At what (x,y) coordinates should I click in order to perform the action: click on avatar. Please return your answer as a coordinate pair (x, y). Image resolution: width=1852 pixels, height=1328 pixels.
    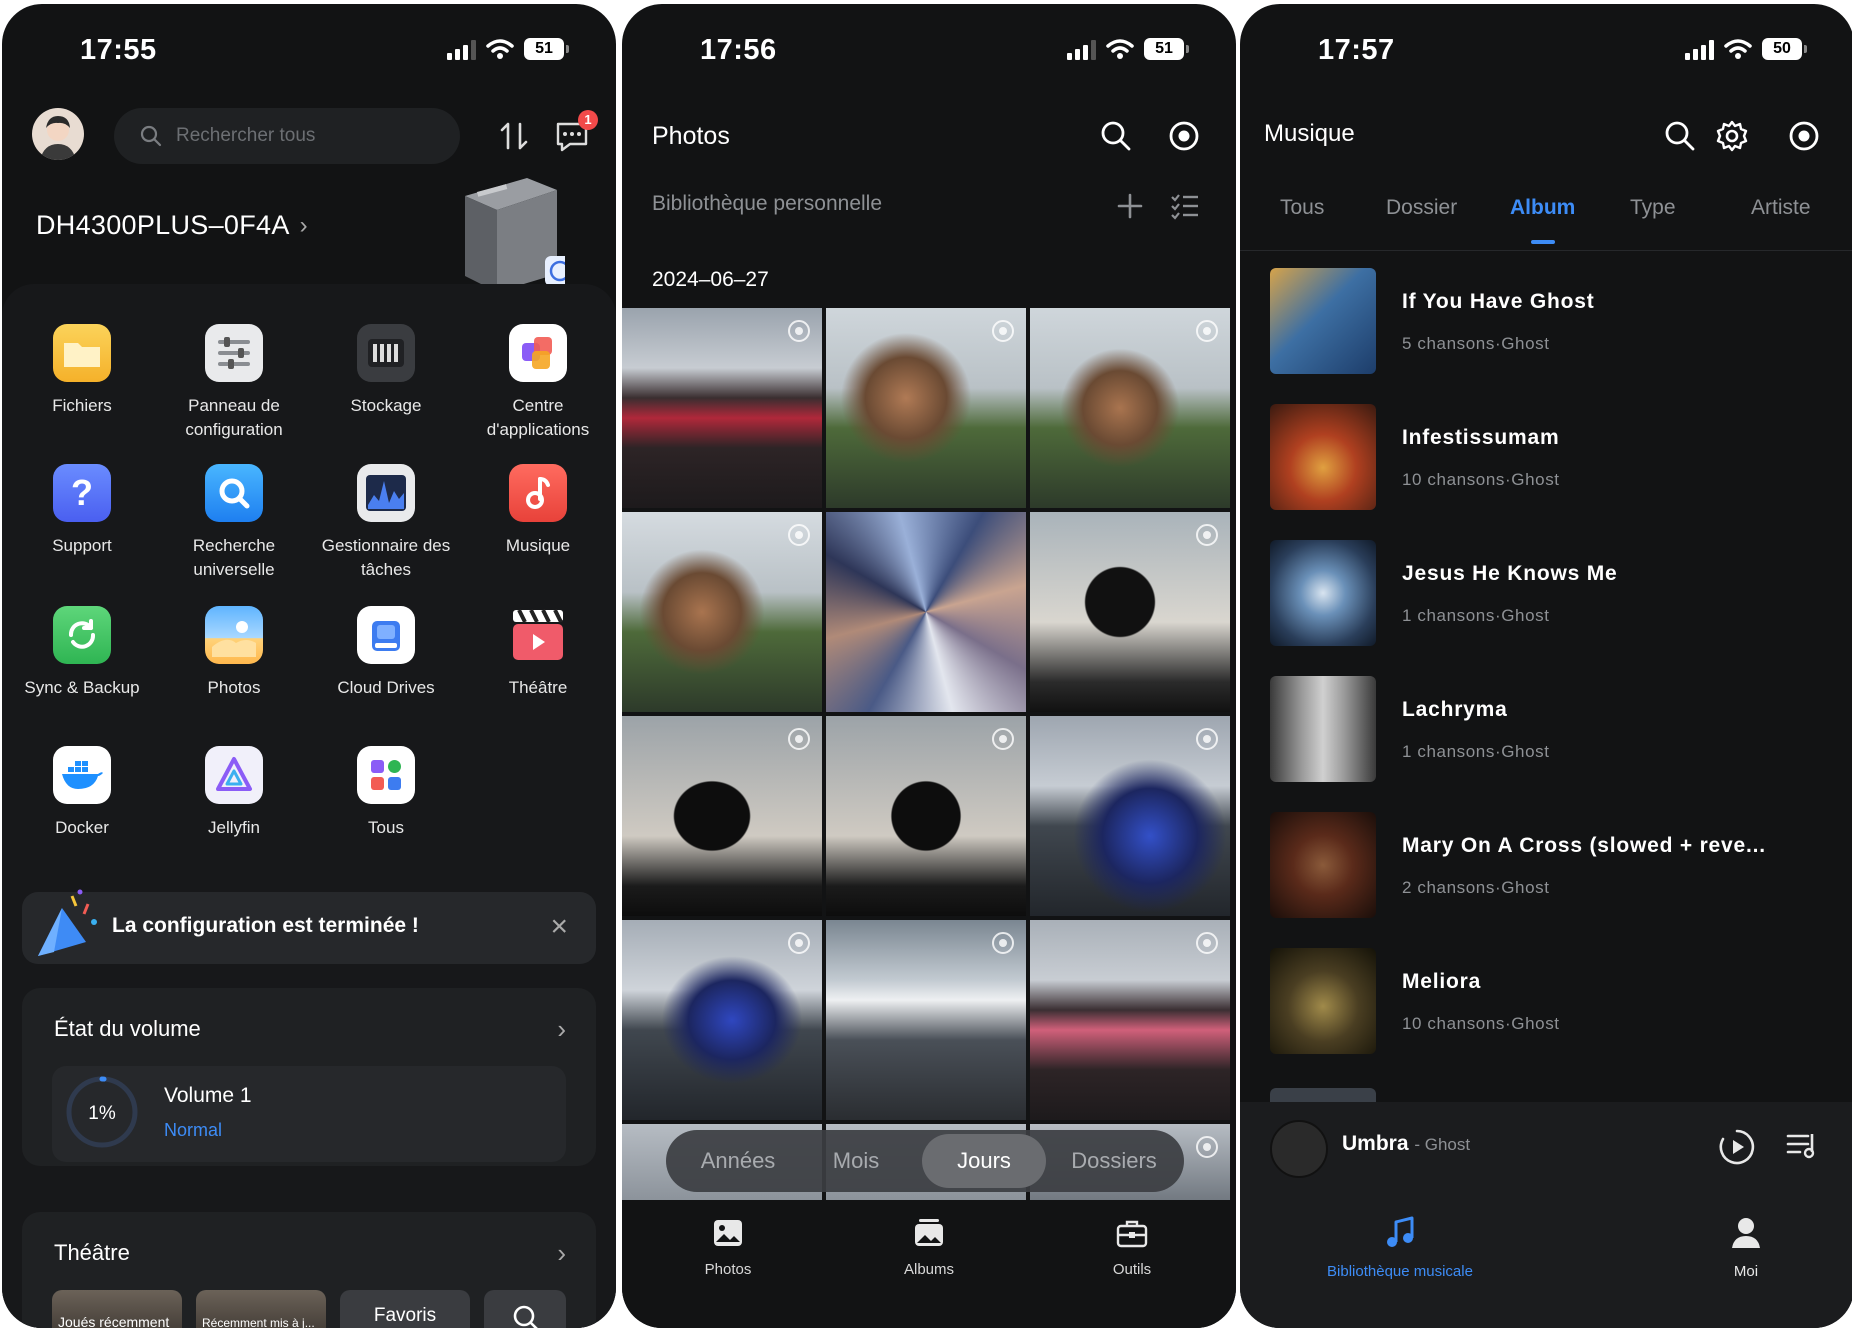
    Looking at the image, I should click on (58, 134).